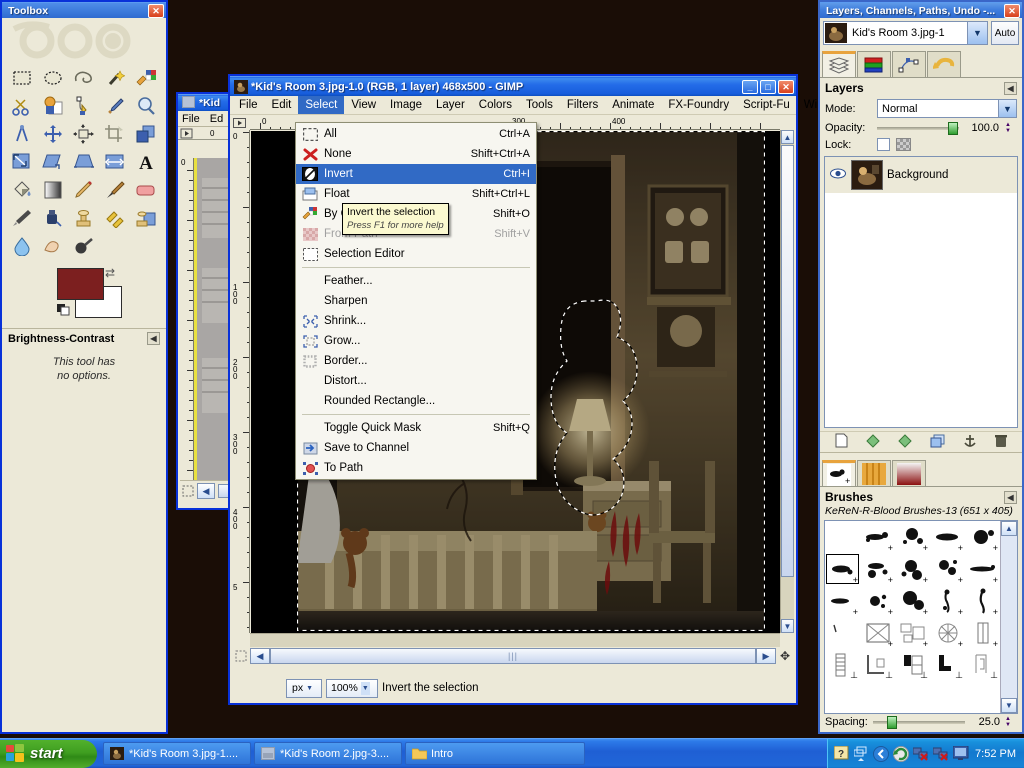 This screenshot has height=768, width=1024. What do you see at coordinates (21, 106) in the screenshot?
I see `scissors-select-tool` at bounding box center [21, 106].